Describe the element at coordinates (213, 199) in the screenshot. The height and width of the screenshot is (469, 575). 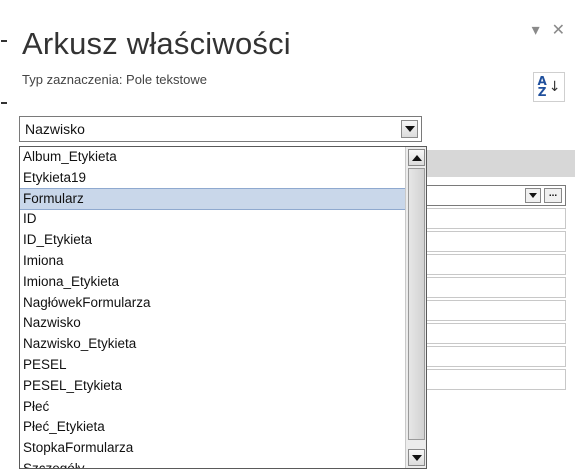
I see `list-item: Formularz` at that location.